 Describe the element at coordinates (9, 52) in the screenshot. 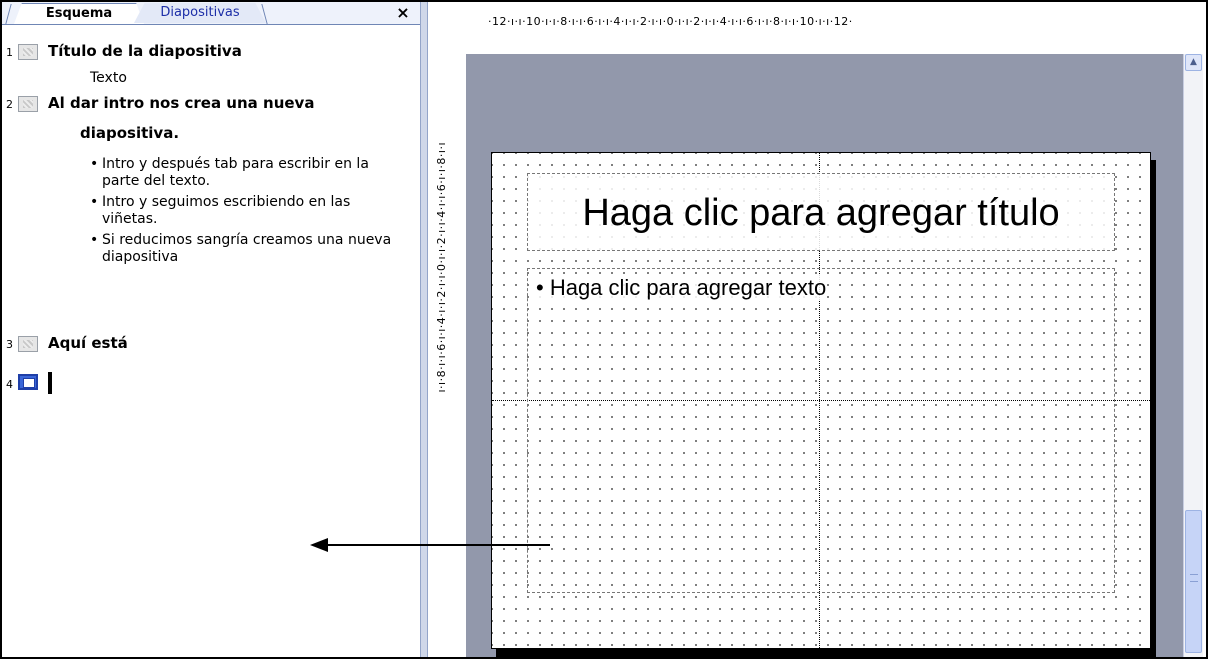

I see `slide-number: 1` at that location.